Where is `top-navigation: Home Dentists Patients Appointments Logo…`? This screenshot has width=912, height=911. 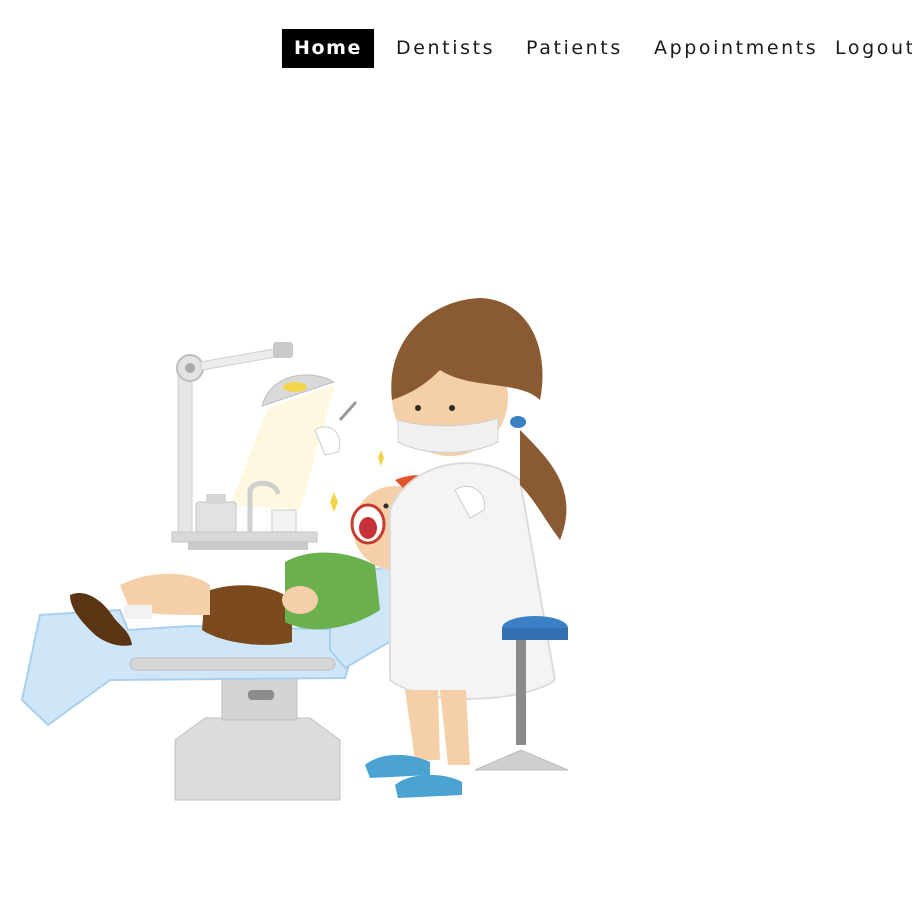 top-navigation: Home Dentists Patients Appointments Logo… is located at coordinates (456, 49).